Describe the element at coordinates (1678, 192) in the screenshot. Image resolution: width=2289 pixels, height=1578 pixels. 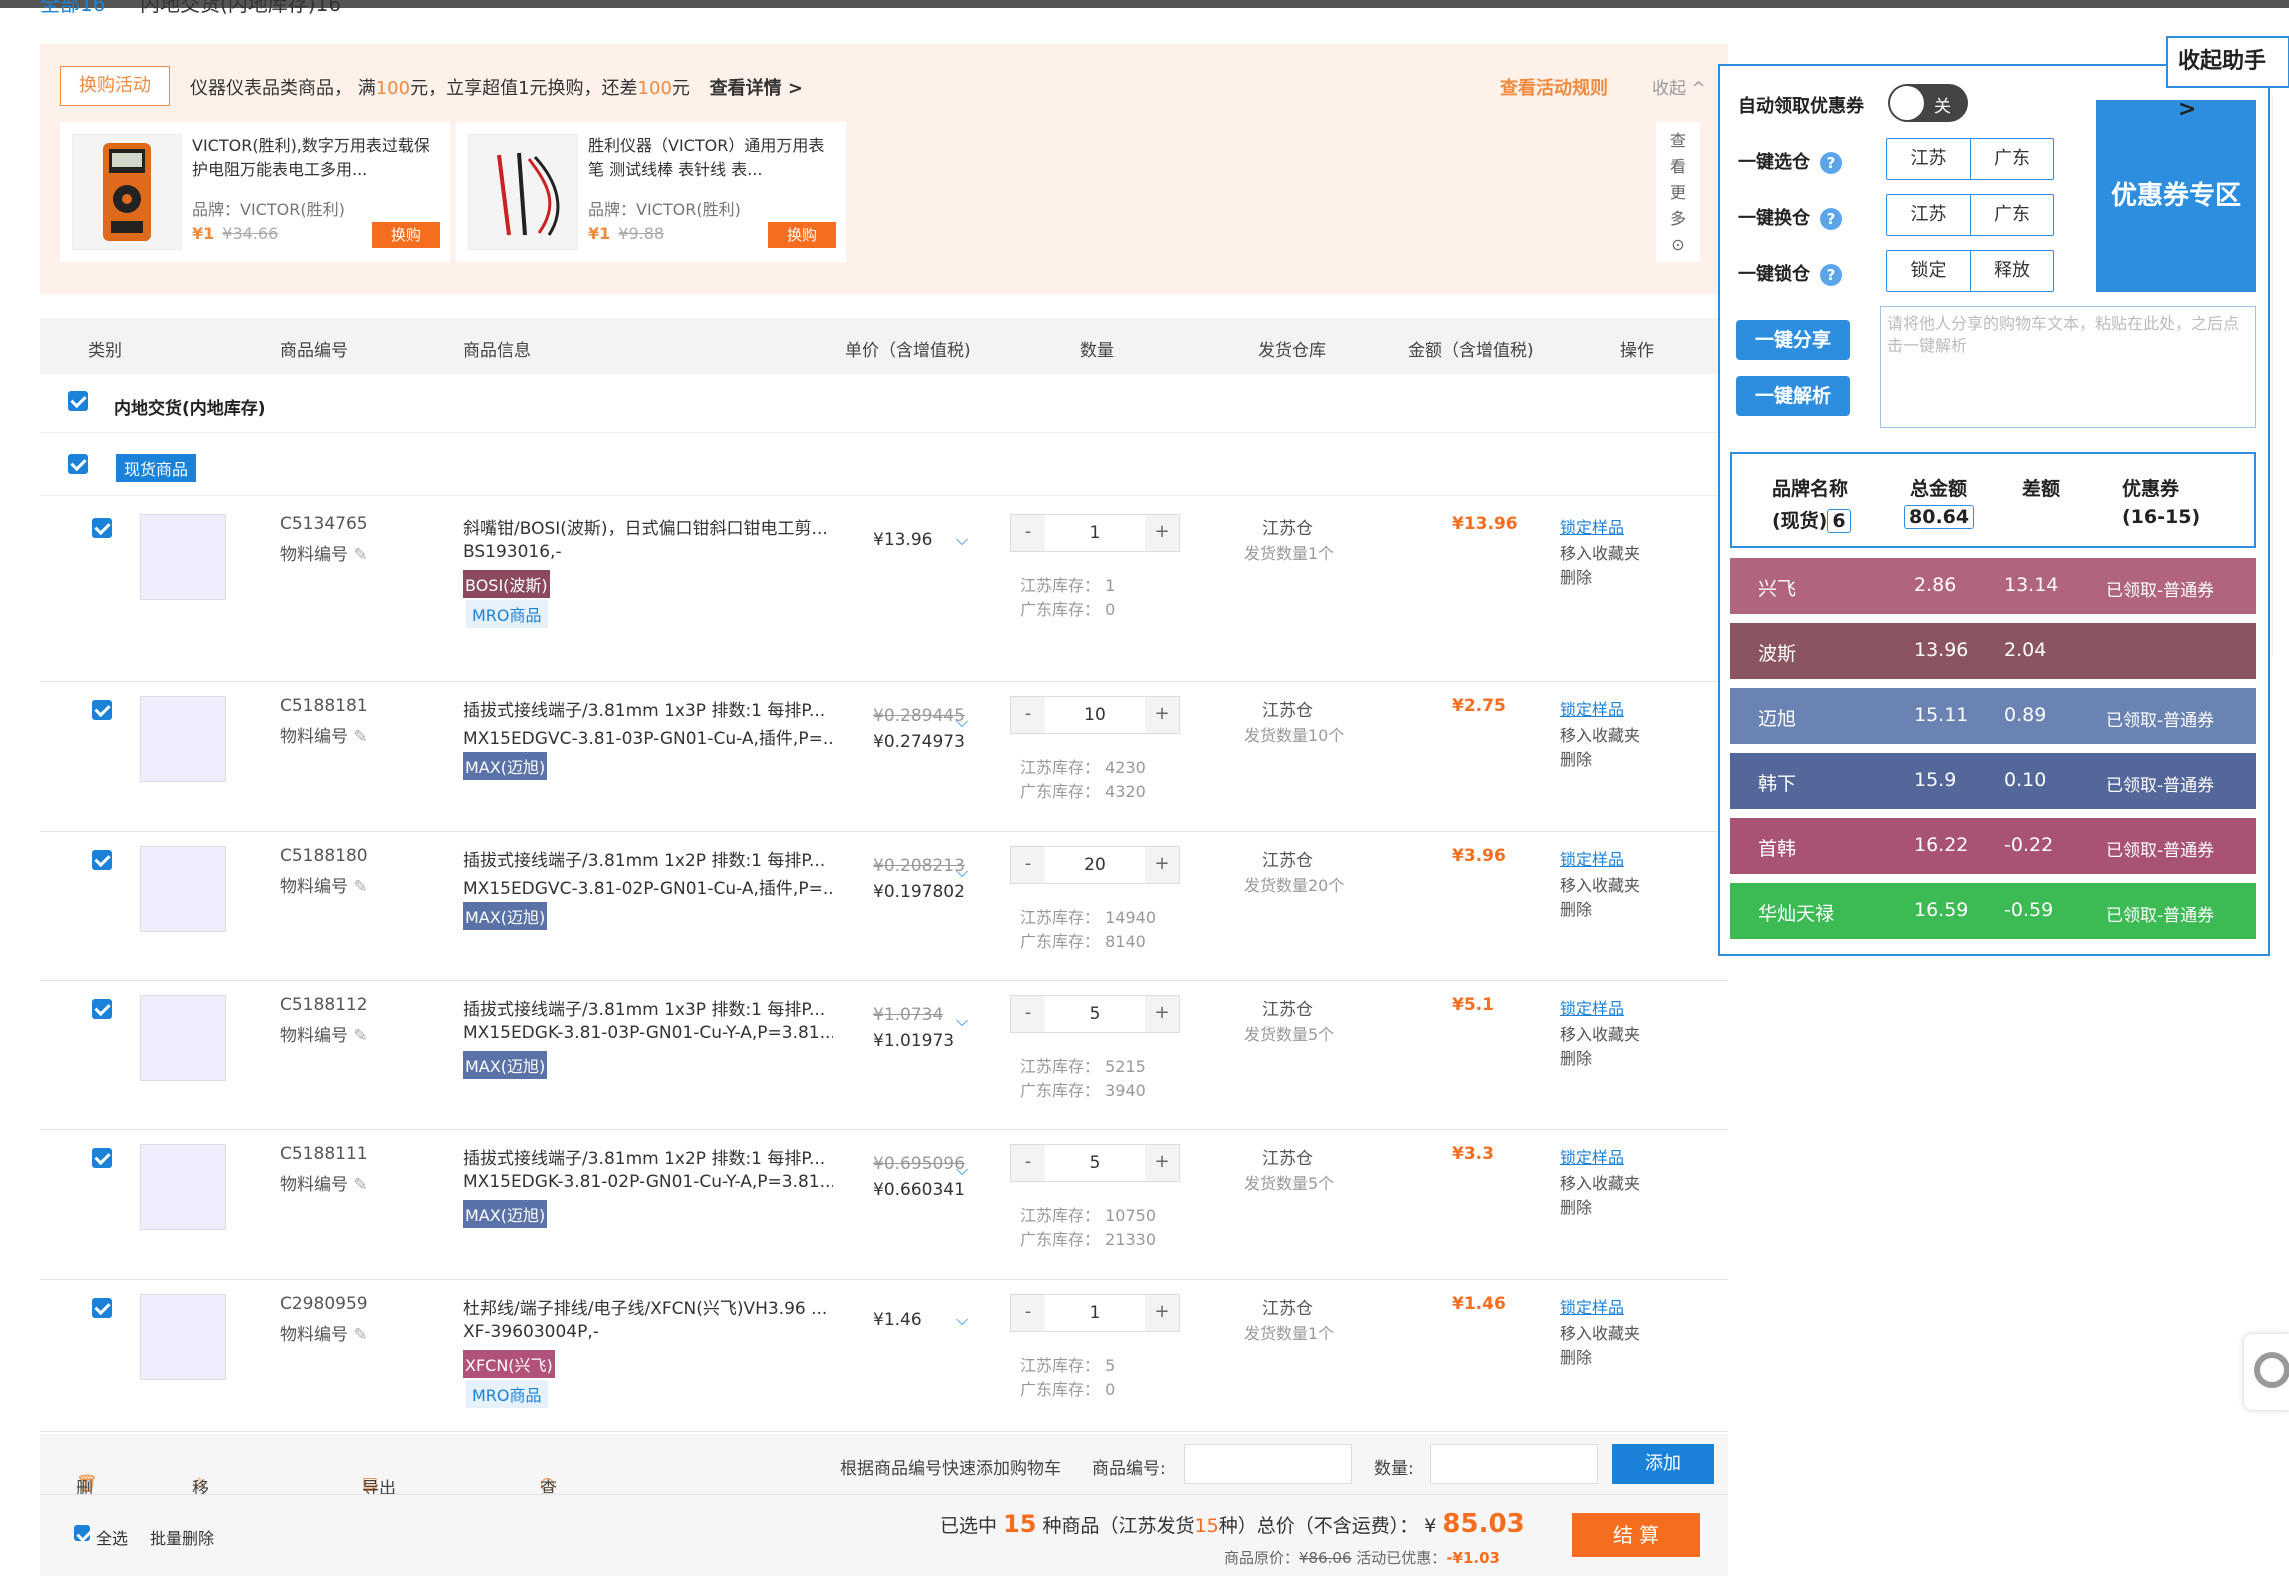
I see `see-more-button: 查 看 更 多 ⊙` at that location.